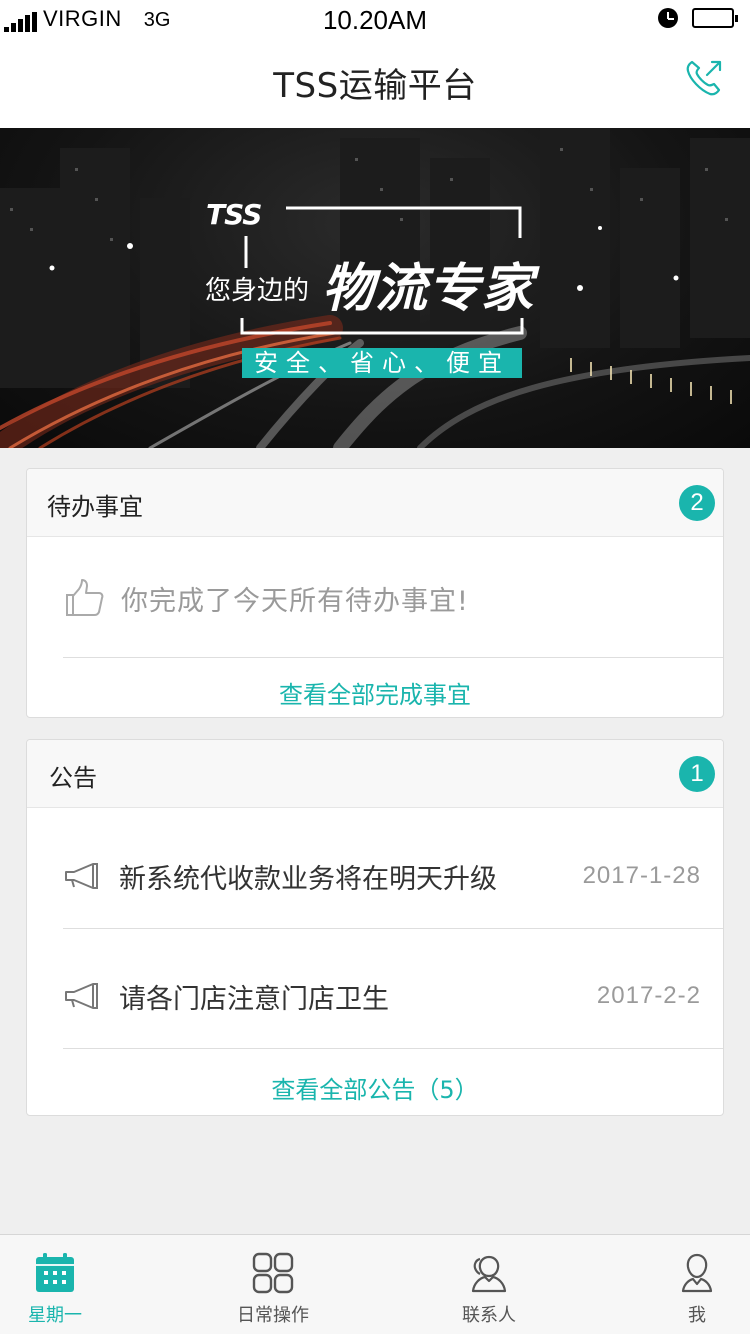 The width and height of the screenshot is (750, 1334). I want to click on alarm-clock-icon, so click(668, 18).